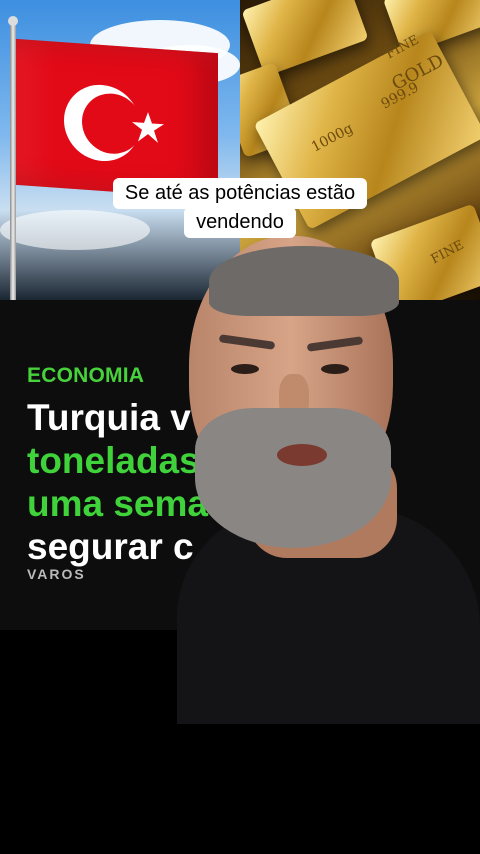  I want to click on video-caption: Se até as potências estão vendendo, so click(240, 208).